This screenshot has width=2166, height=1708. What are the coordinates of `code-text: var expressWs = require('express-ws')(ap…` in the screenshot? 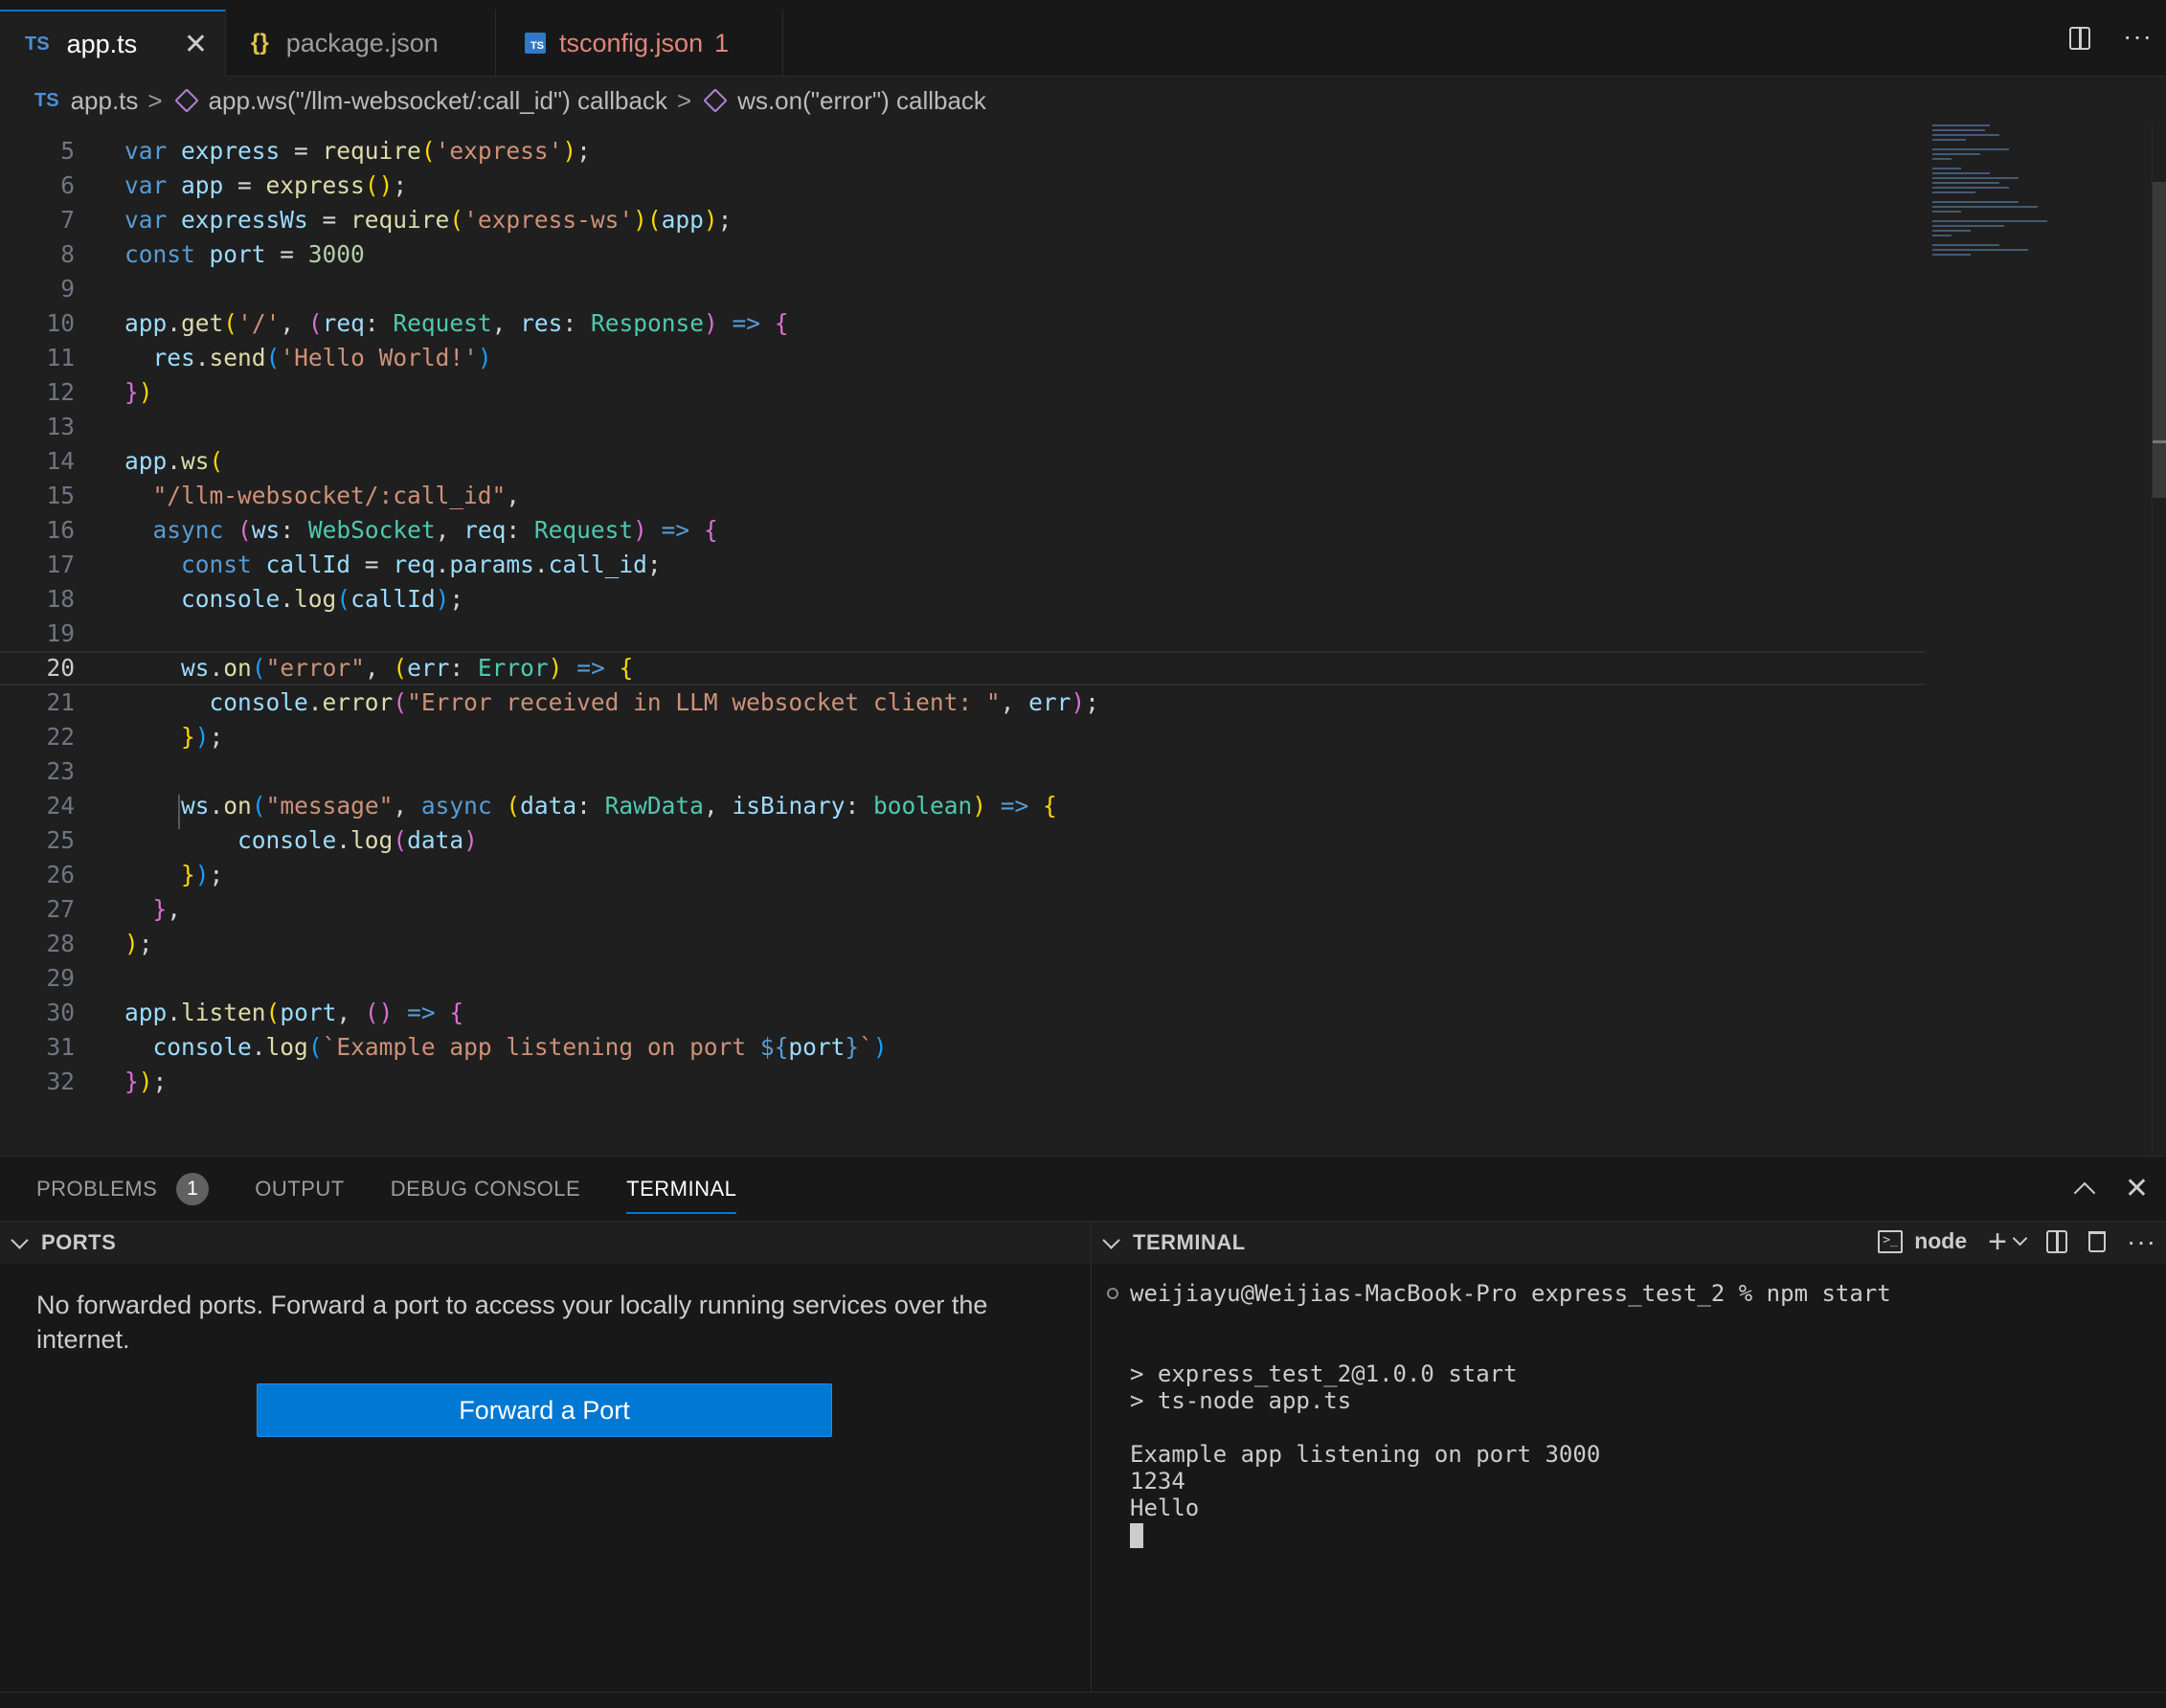 It's located at (429, 220).